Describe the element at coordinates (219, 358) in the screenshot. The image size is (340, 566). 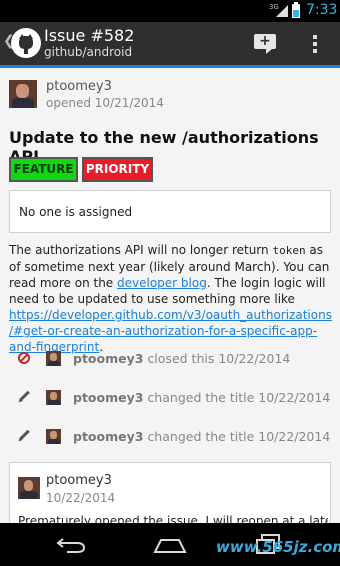
I see `event-action: closed this 10/22/2014` at that location.